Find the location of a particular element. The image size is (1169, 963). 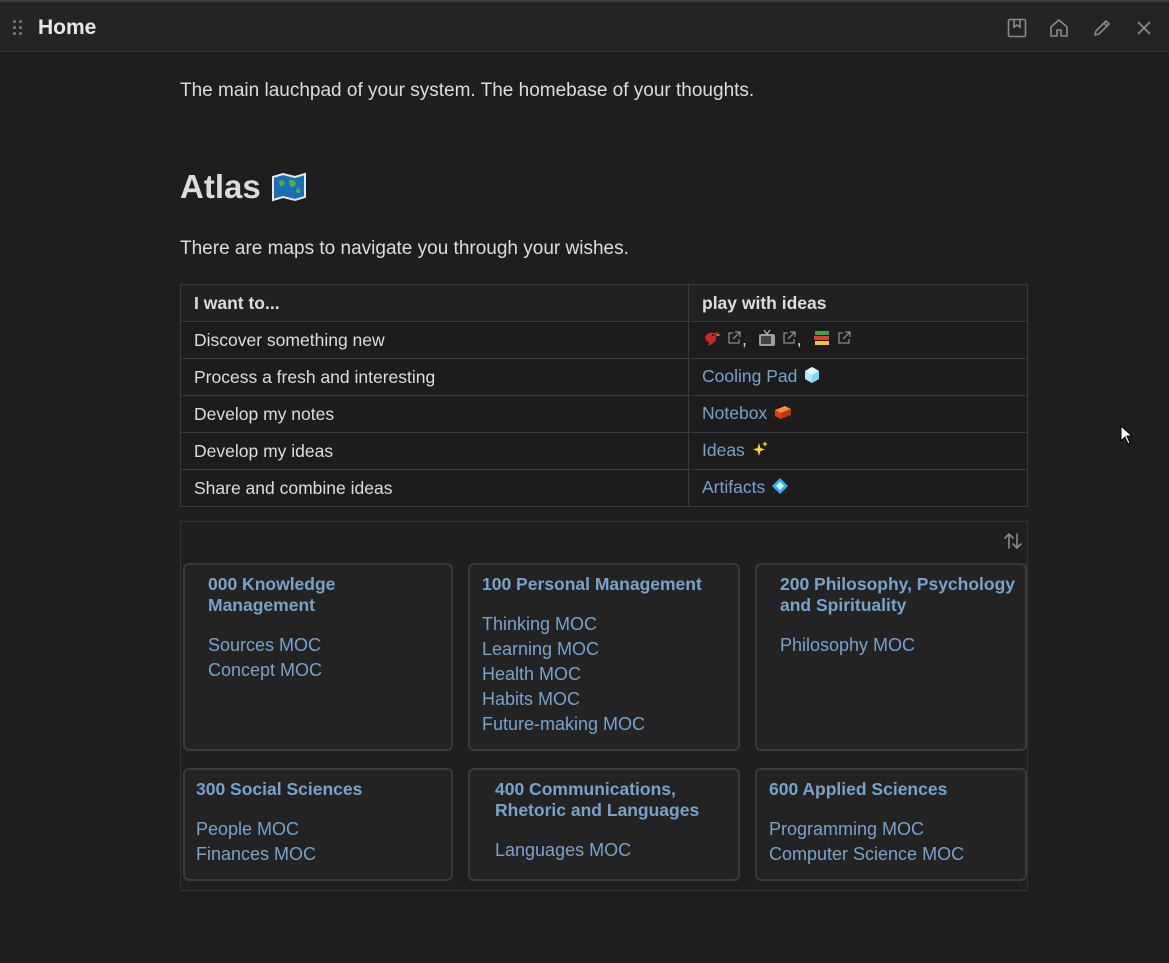

table-header-row: I want to... play with ideas is located at coordinates (604, 303).